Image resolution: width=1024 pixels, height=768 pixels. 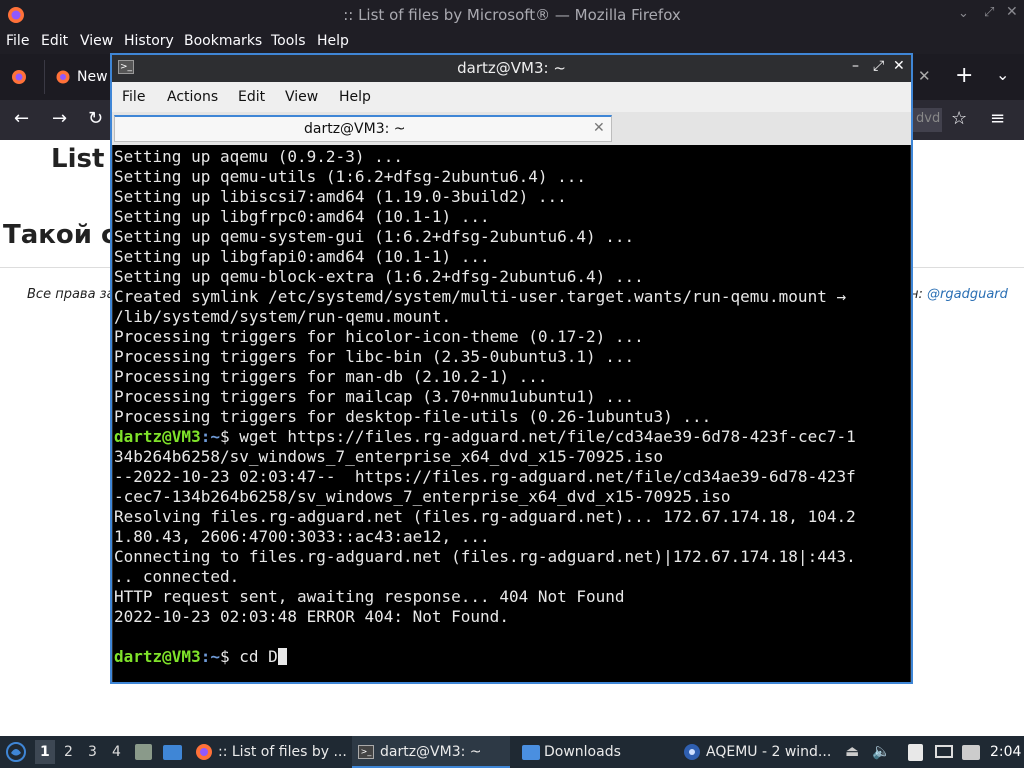 I want to click on terminal-tabbar: dartz@VM3: ~ ✕, so click(x=511, y=128).